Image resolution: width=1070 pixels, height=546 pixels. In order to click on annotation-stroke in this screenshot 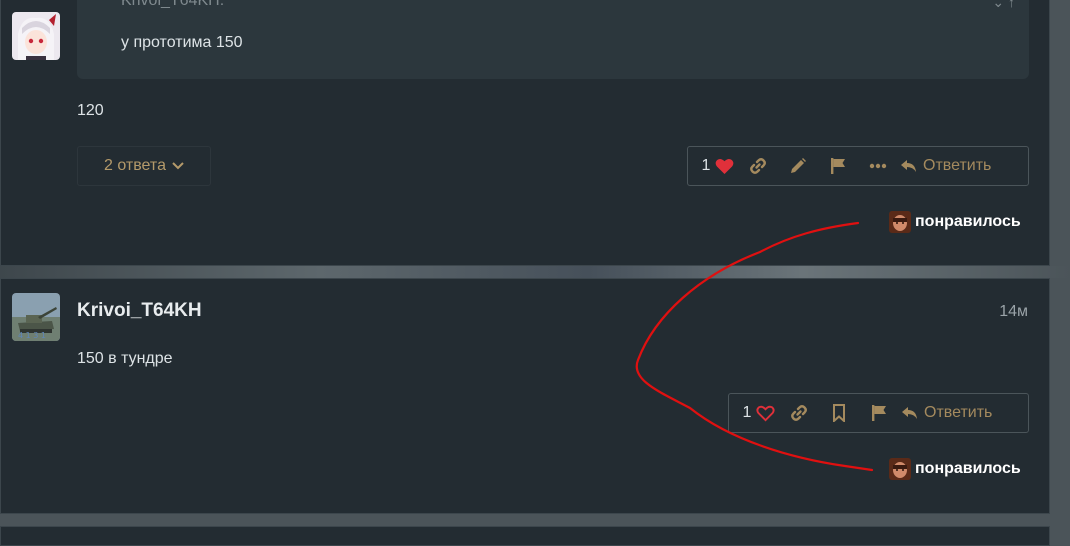, I will do `click(754, 346)`.